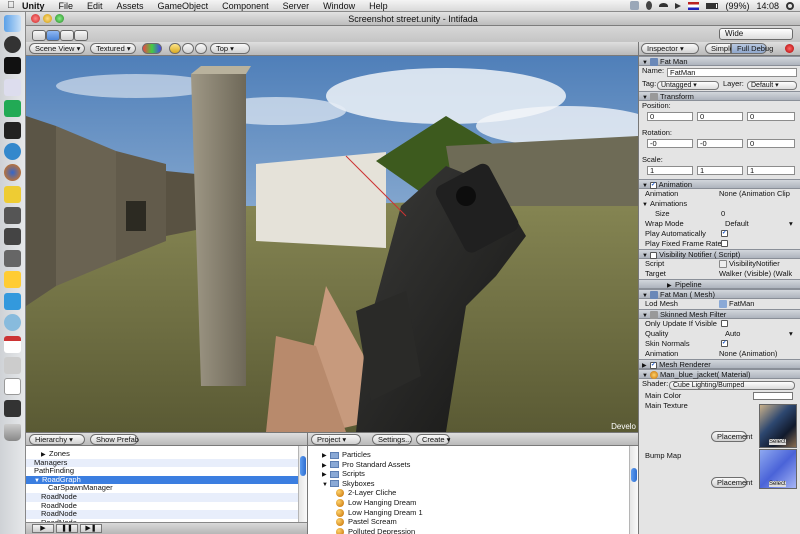  Describe the element at coordinates (473, 455) in the screenshot. I see `project-row: ▶ Particles` at that location.